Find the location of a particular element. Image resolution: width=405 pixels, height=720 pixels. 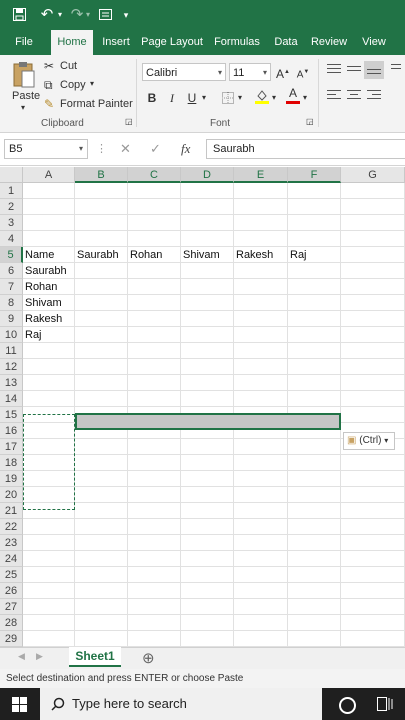

top-align-icon is located at coordinates (334, 70).